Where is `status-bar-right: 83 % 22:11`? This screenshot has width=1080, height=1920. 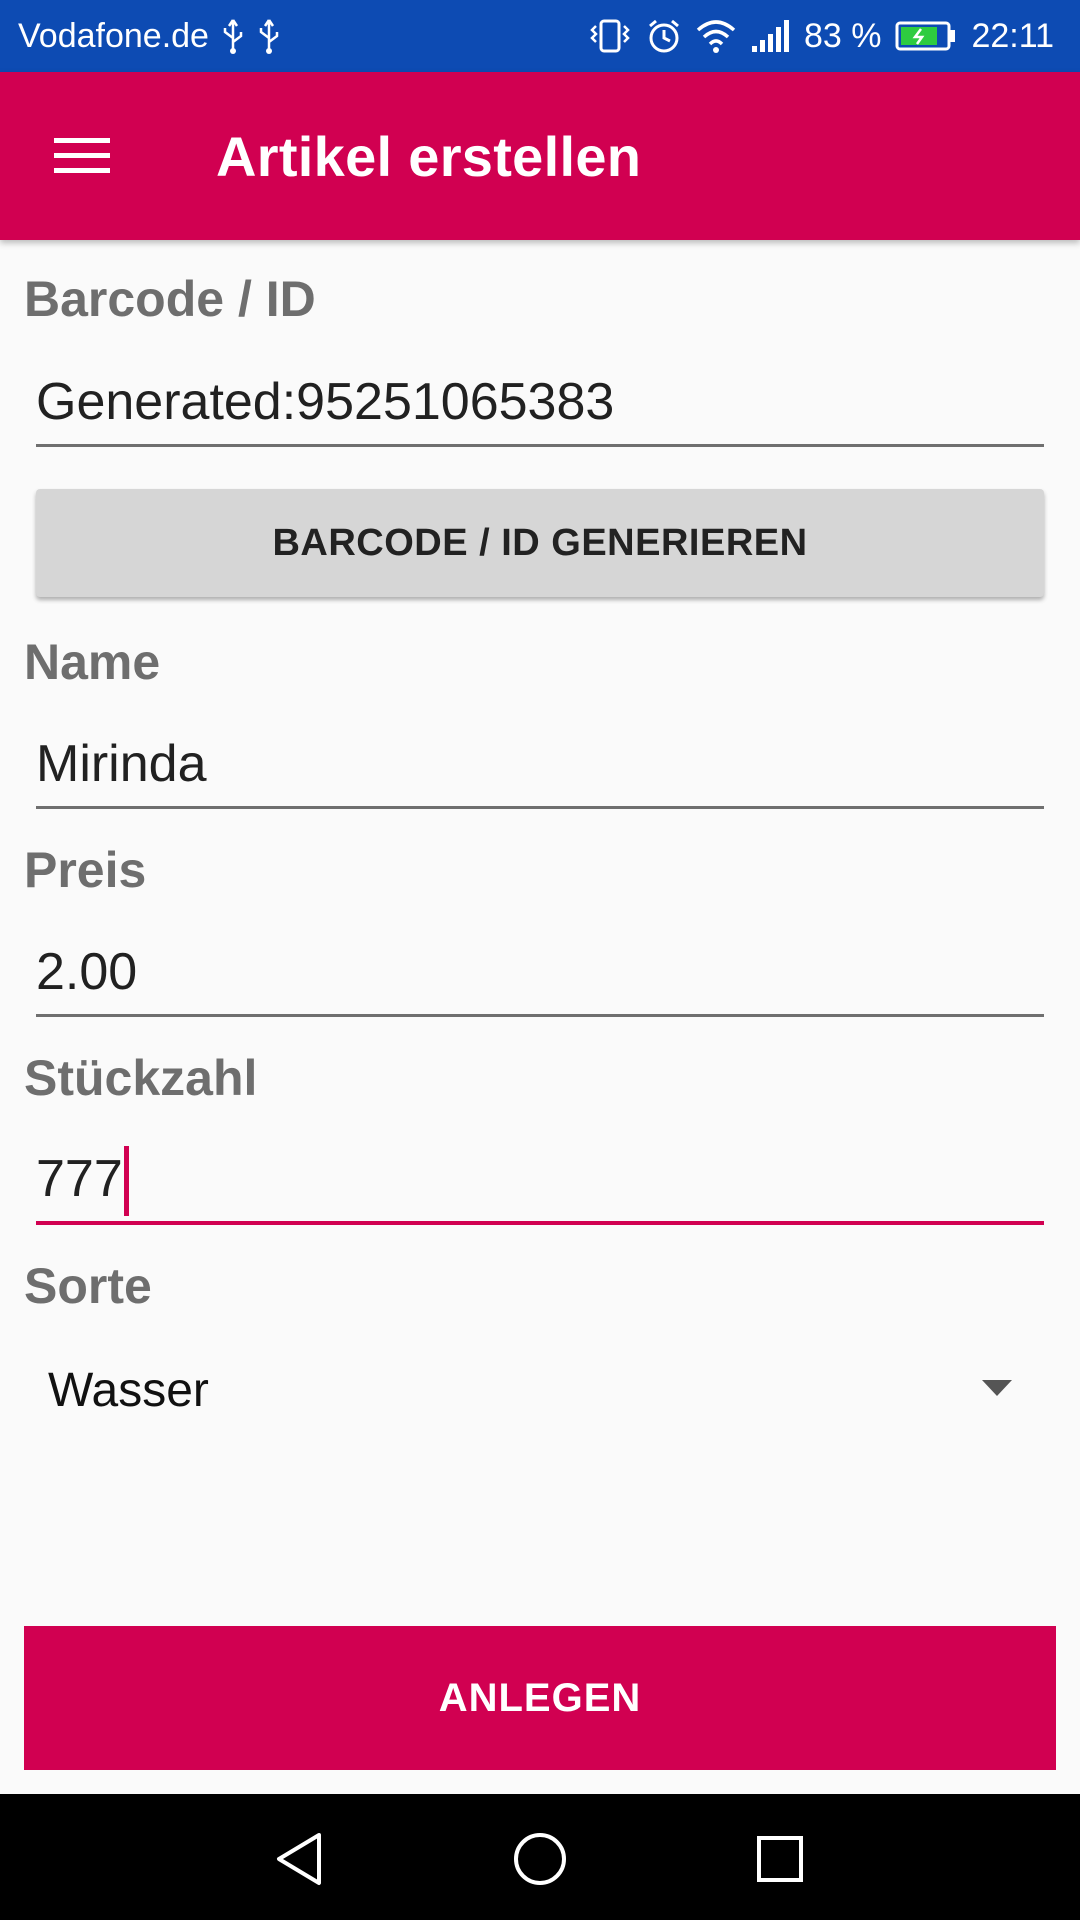
status-bar-right: 83 % 22:11 is located at coordinates (821, 36).